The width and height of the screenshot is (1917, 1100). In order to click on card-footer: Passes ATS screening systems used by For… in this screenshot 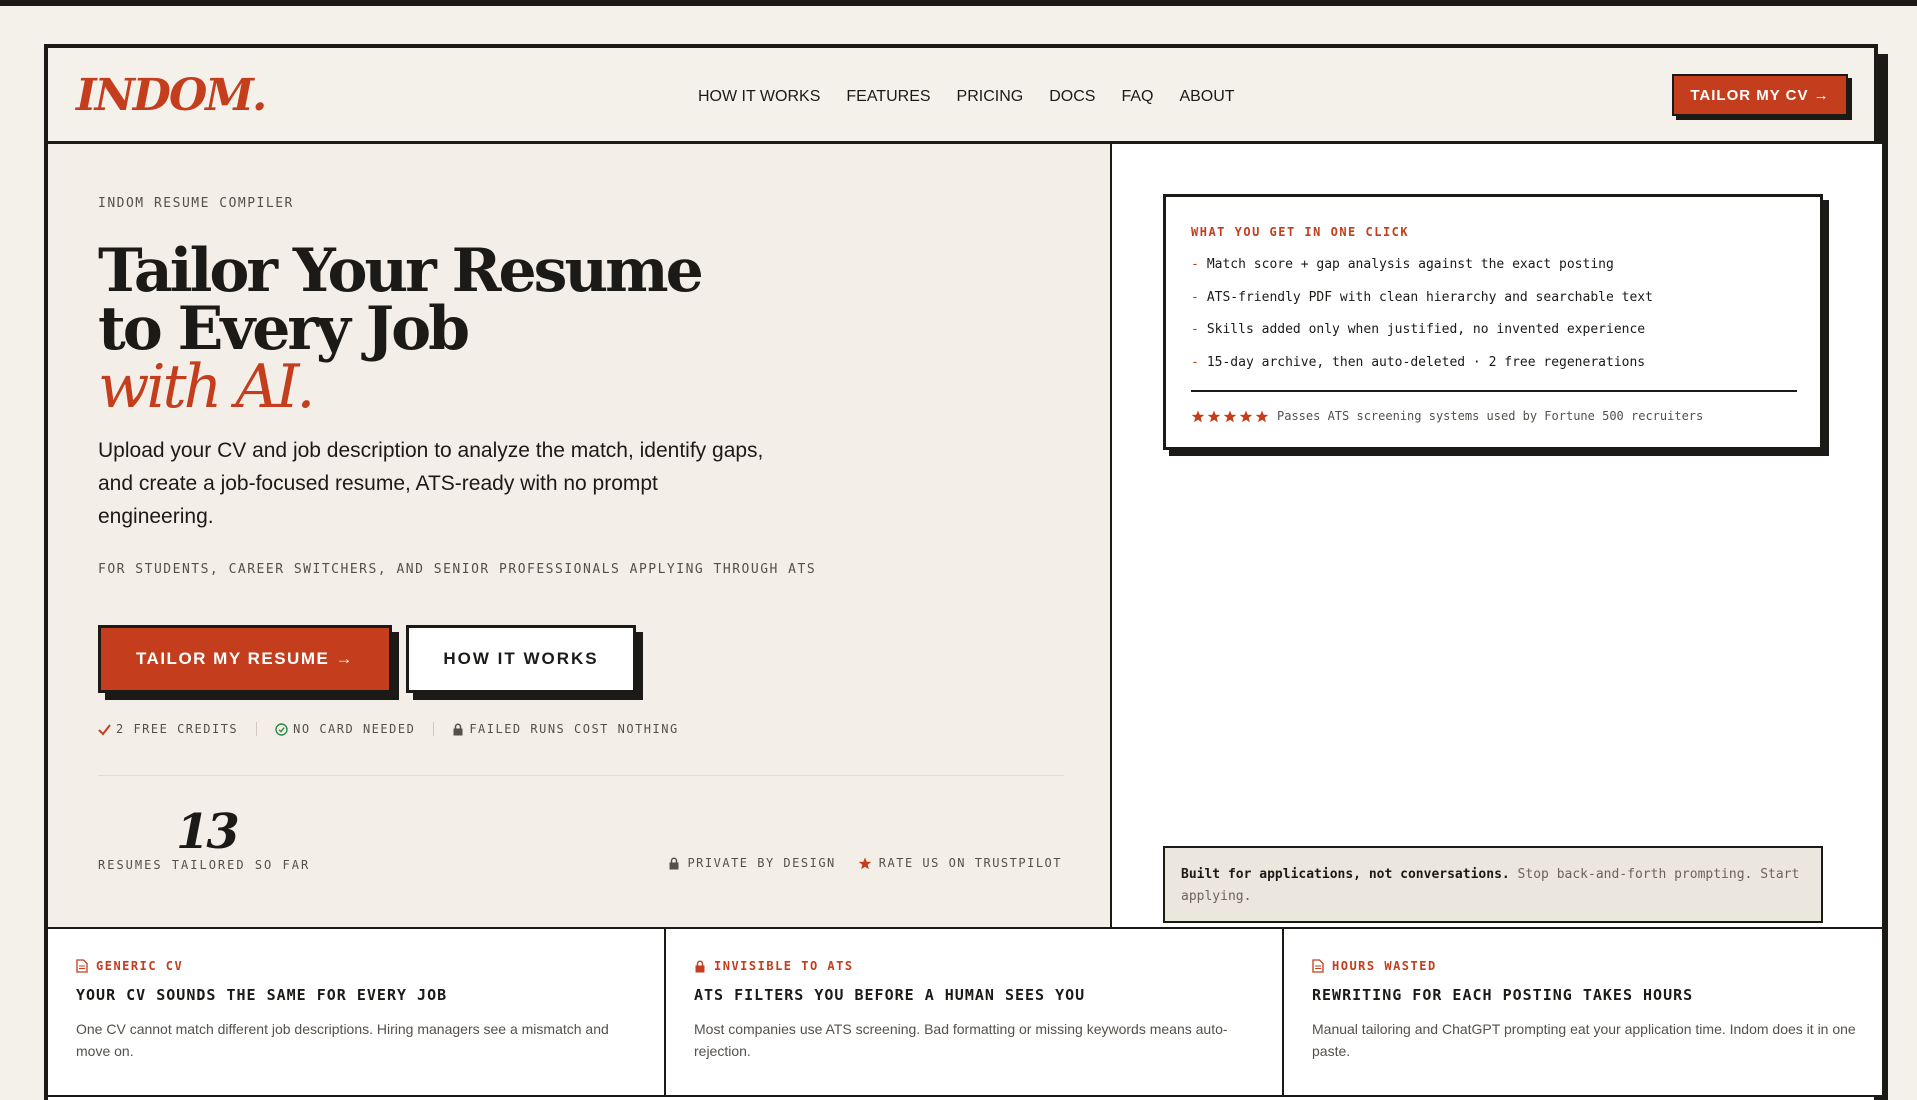, I will do `click(1447, 416)`.